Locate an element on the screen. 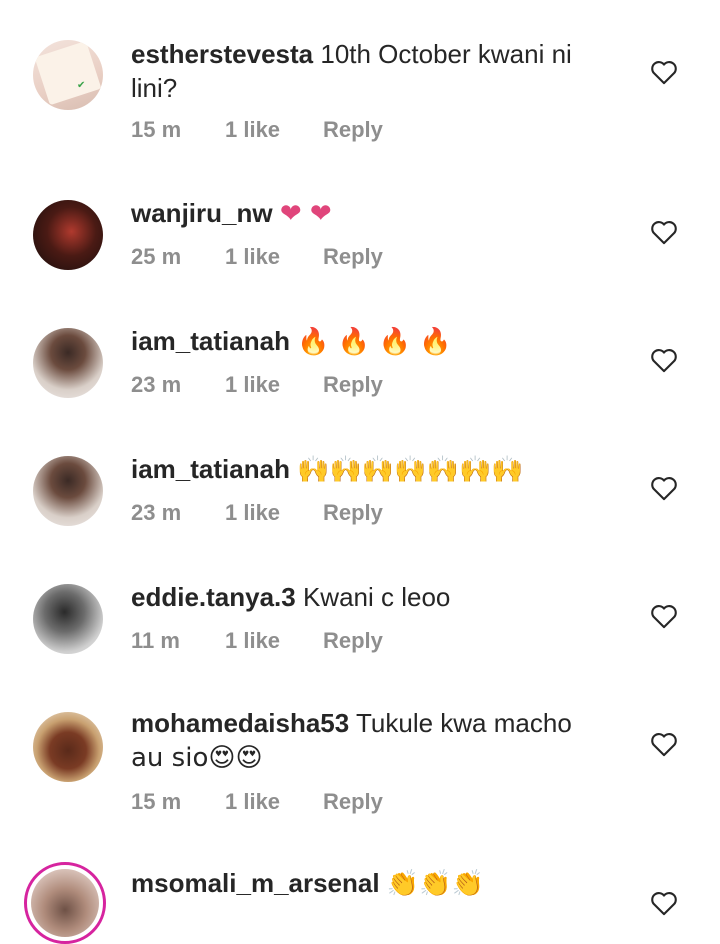 The width and height of the screenshot is (720, 944). comment-username: msomali_m_arsenal is located at coordinates (255, 883).